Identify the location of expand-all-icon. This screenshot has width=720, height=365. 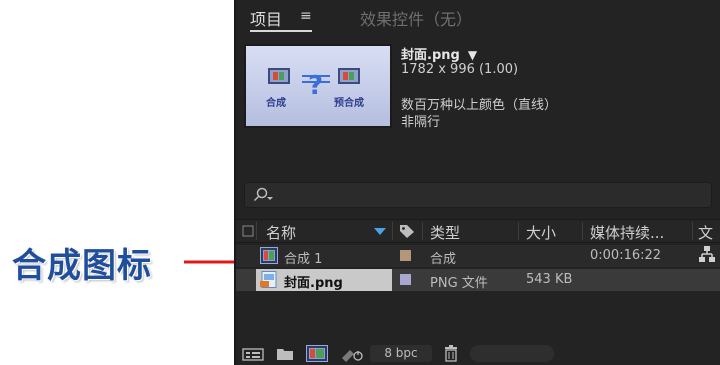
(248, 231).